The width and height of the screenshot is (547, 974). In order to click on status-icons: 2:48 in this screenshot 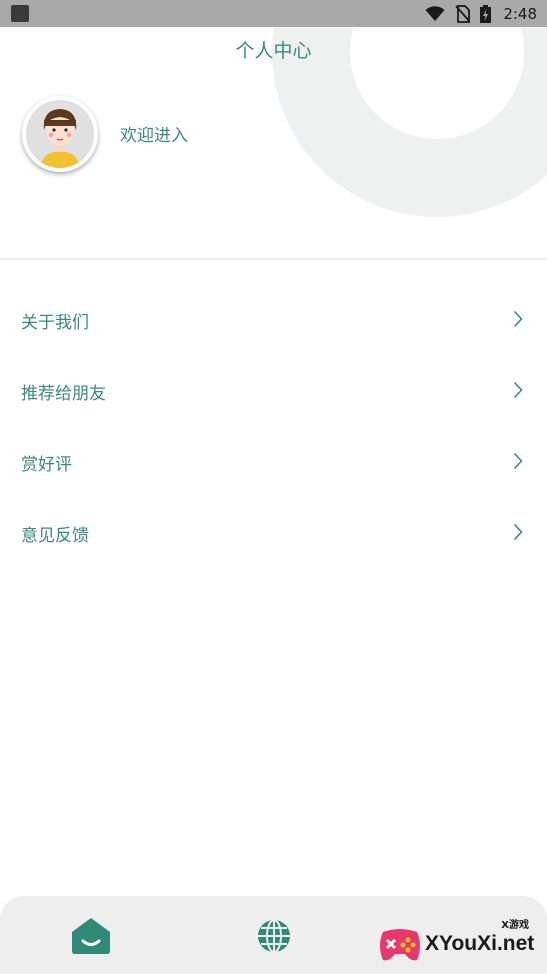, I will do `click(481, 13)`.